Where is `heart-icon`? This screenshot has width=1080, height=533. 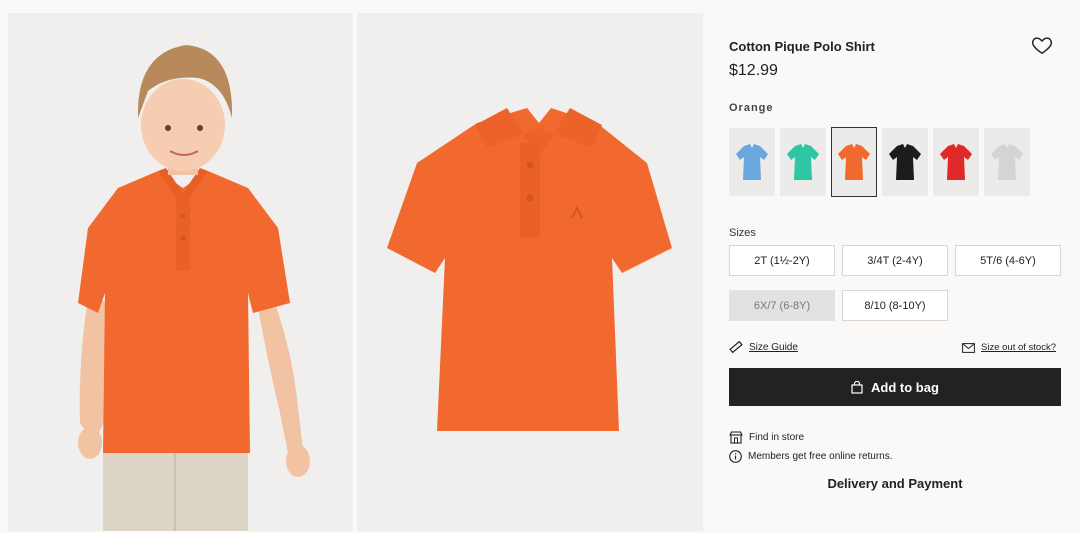 heart-icon is located at coordinates (1042, 45).